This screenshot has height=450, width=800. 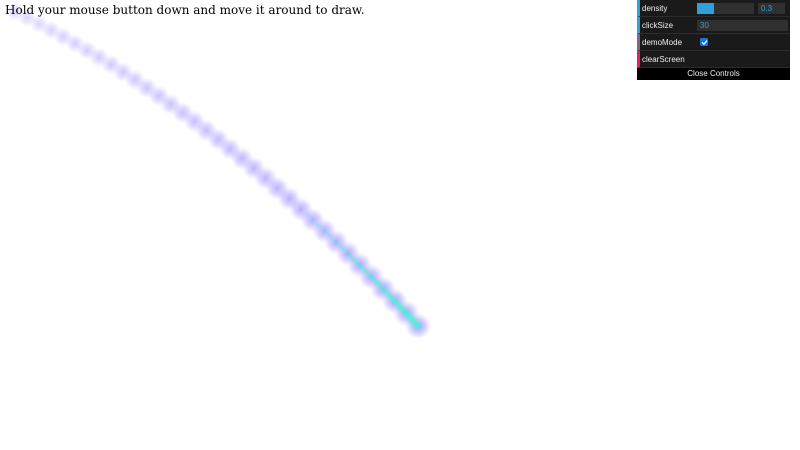 What do you see at coordinates (655, 8) in the screenshot?
I see `density-label: density` at bounding box center [655, 8].